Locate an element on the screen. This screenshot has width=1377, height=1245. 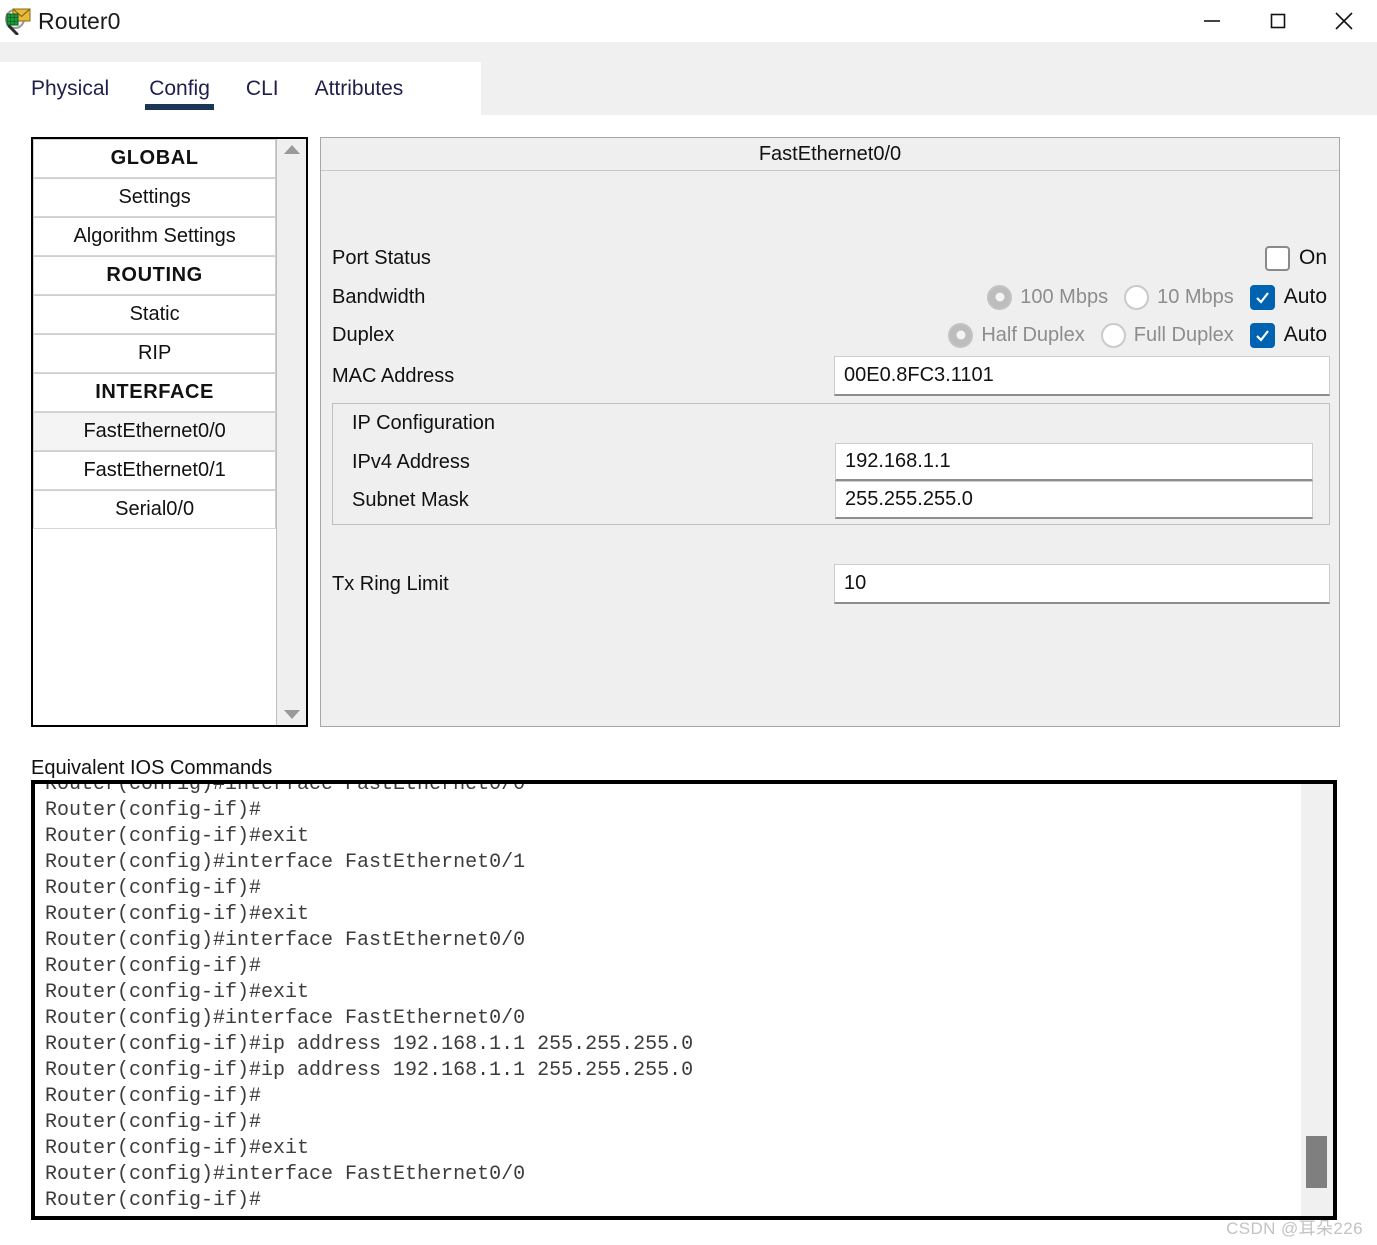
duplex-radio-half is located at coordinates (961, 335).